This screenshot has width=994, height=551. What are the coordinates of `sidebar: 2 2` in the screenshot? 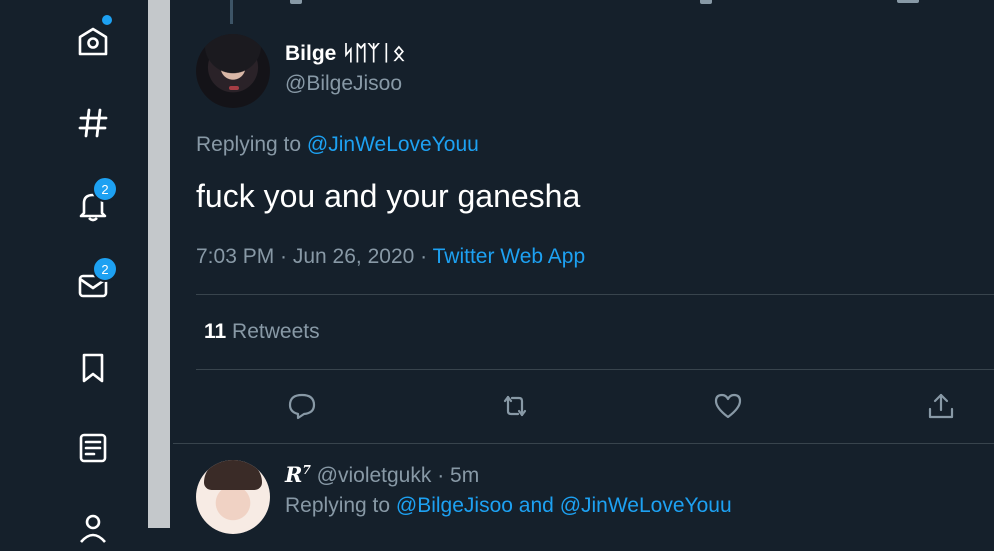 It's located at (74, 271).